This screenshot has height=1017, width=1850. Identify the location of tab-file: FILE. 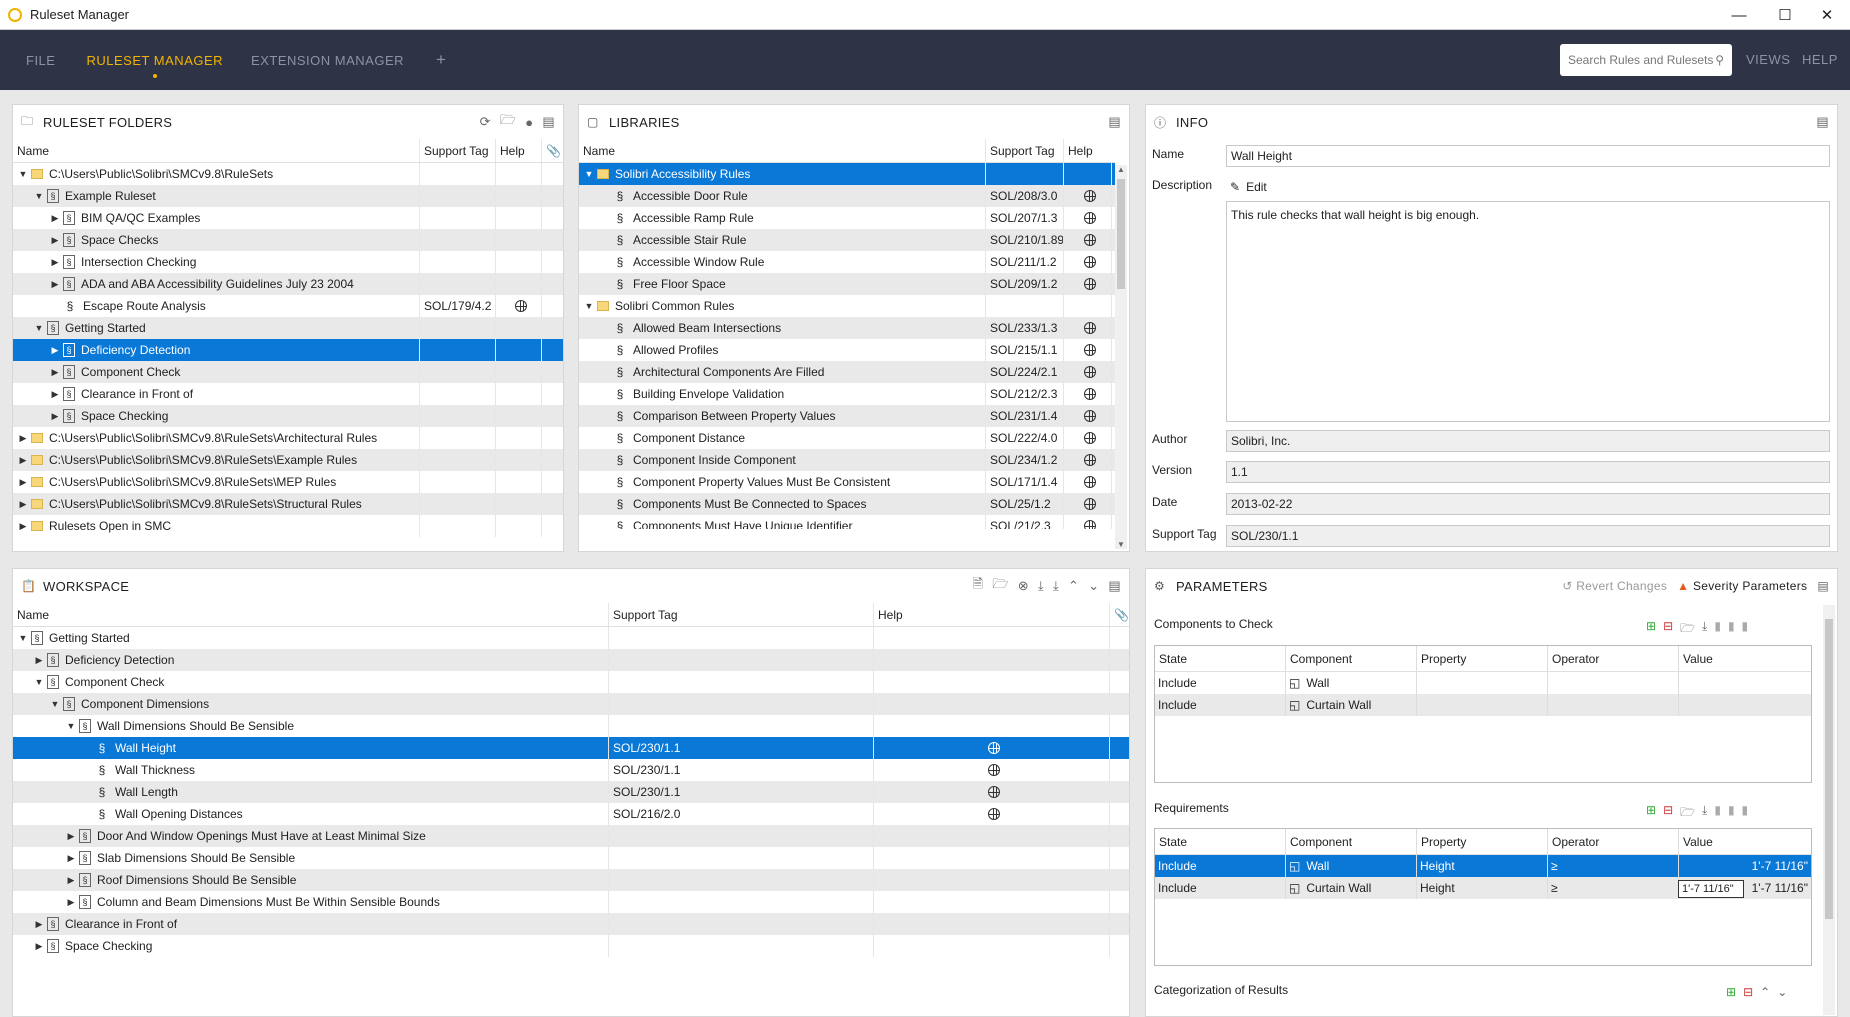
(40, 60).